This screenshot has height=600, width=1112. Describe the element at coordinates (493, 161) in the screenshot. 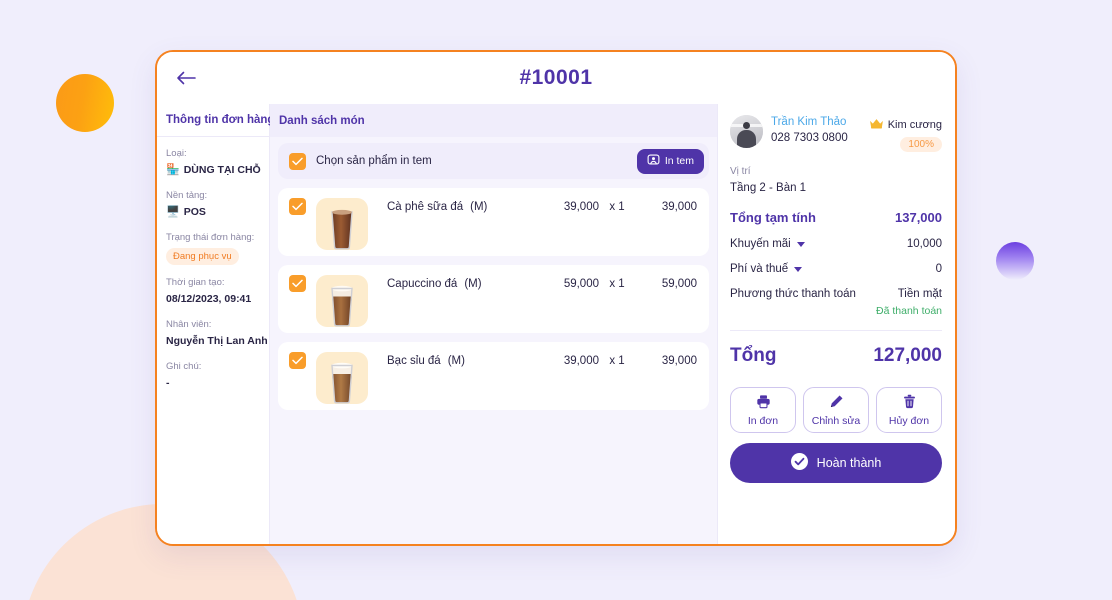

I see `select-all-row: Chọn sản phẩm in tem In tem` at that location.